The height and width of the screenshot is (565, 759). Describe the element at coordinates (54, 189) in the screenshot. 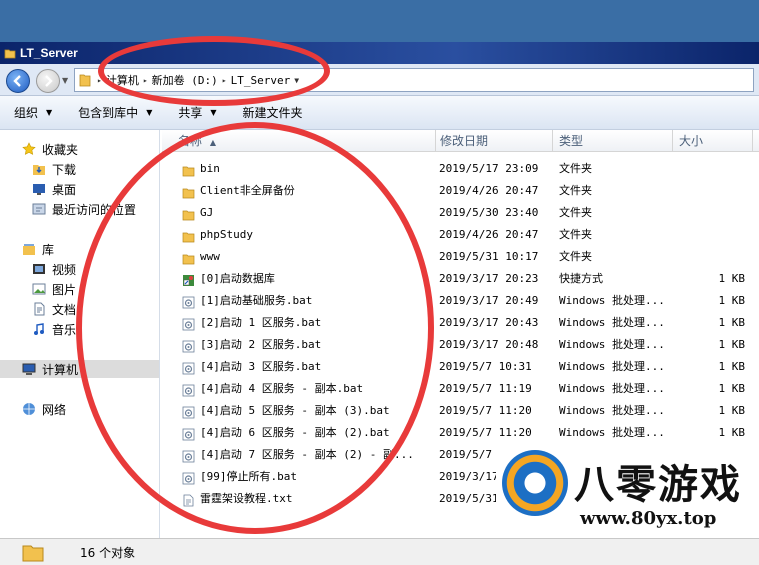

I see `sidebar-item-desktop: 桌面` at that location.